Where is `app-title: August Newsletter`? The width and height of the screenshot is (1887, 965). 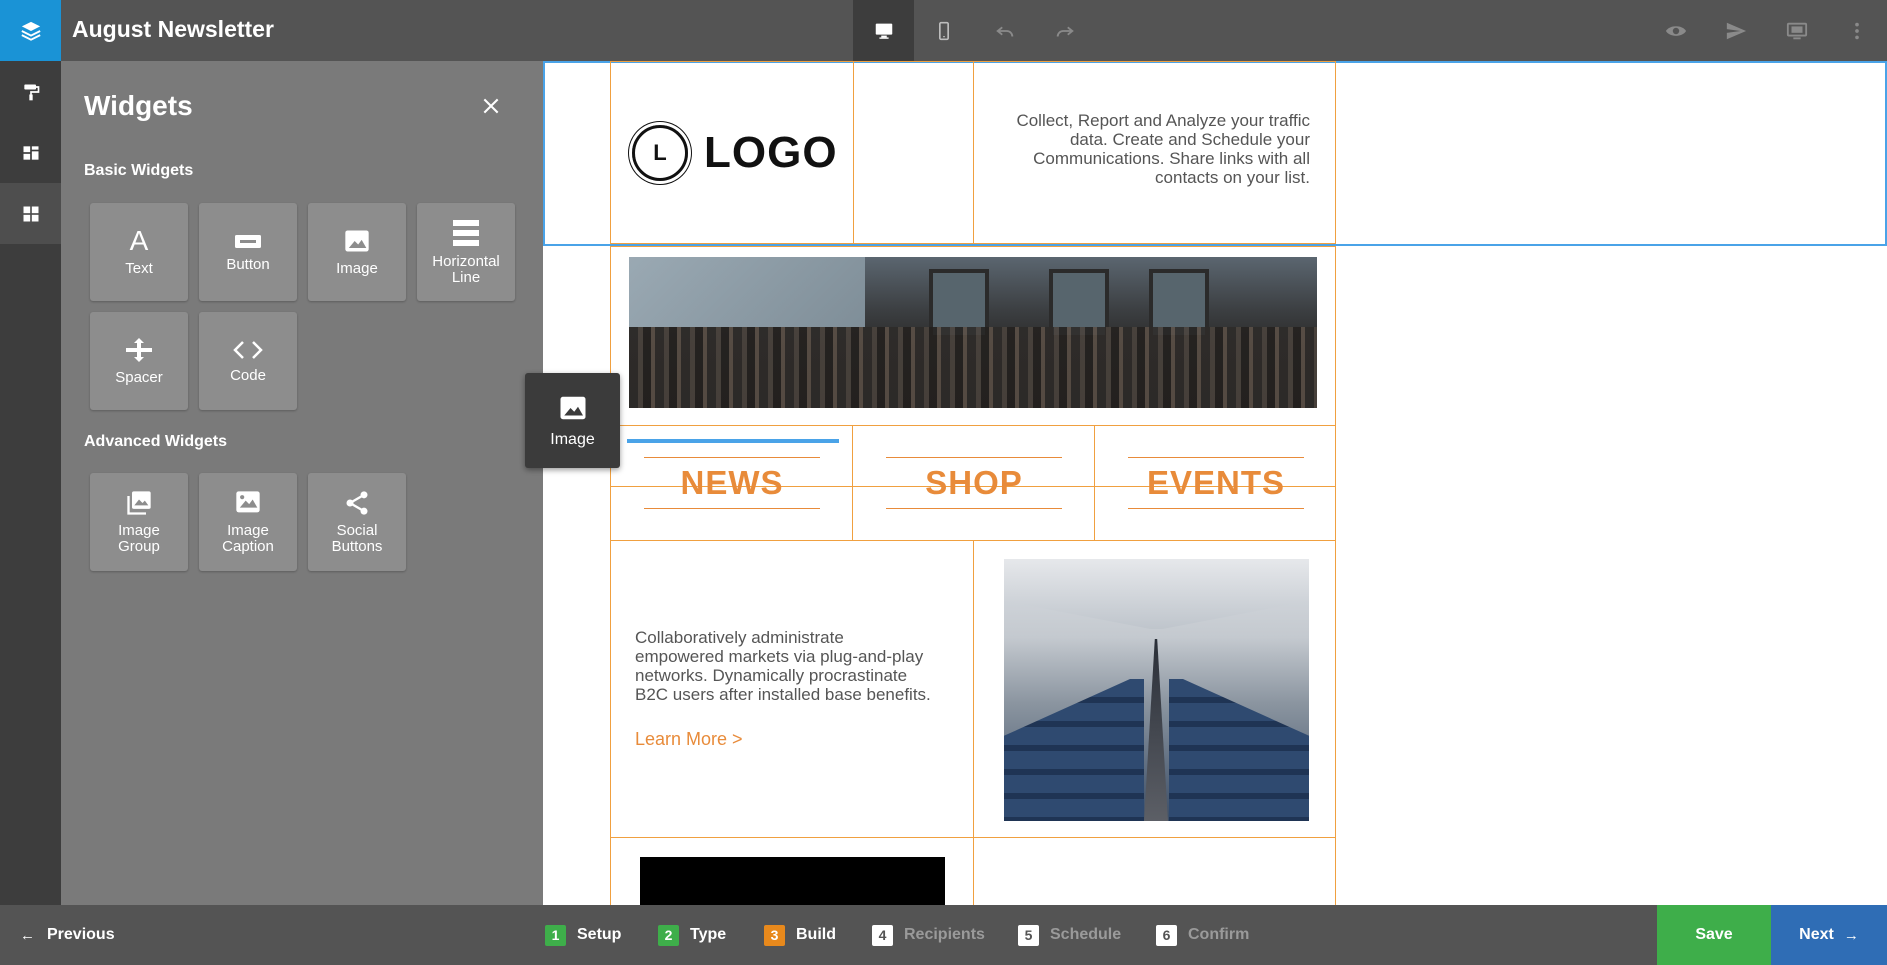
app-title: August Newsletter is located at coordinates (173, 29).